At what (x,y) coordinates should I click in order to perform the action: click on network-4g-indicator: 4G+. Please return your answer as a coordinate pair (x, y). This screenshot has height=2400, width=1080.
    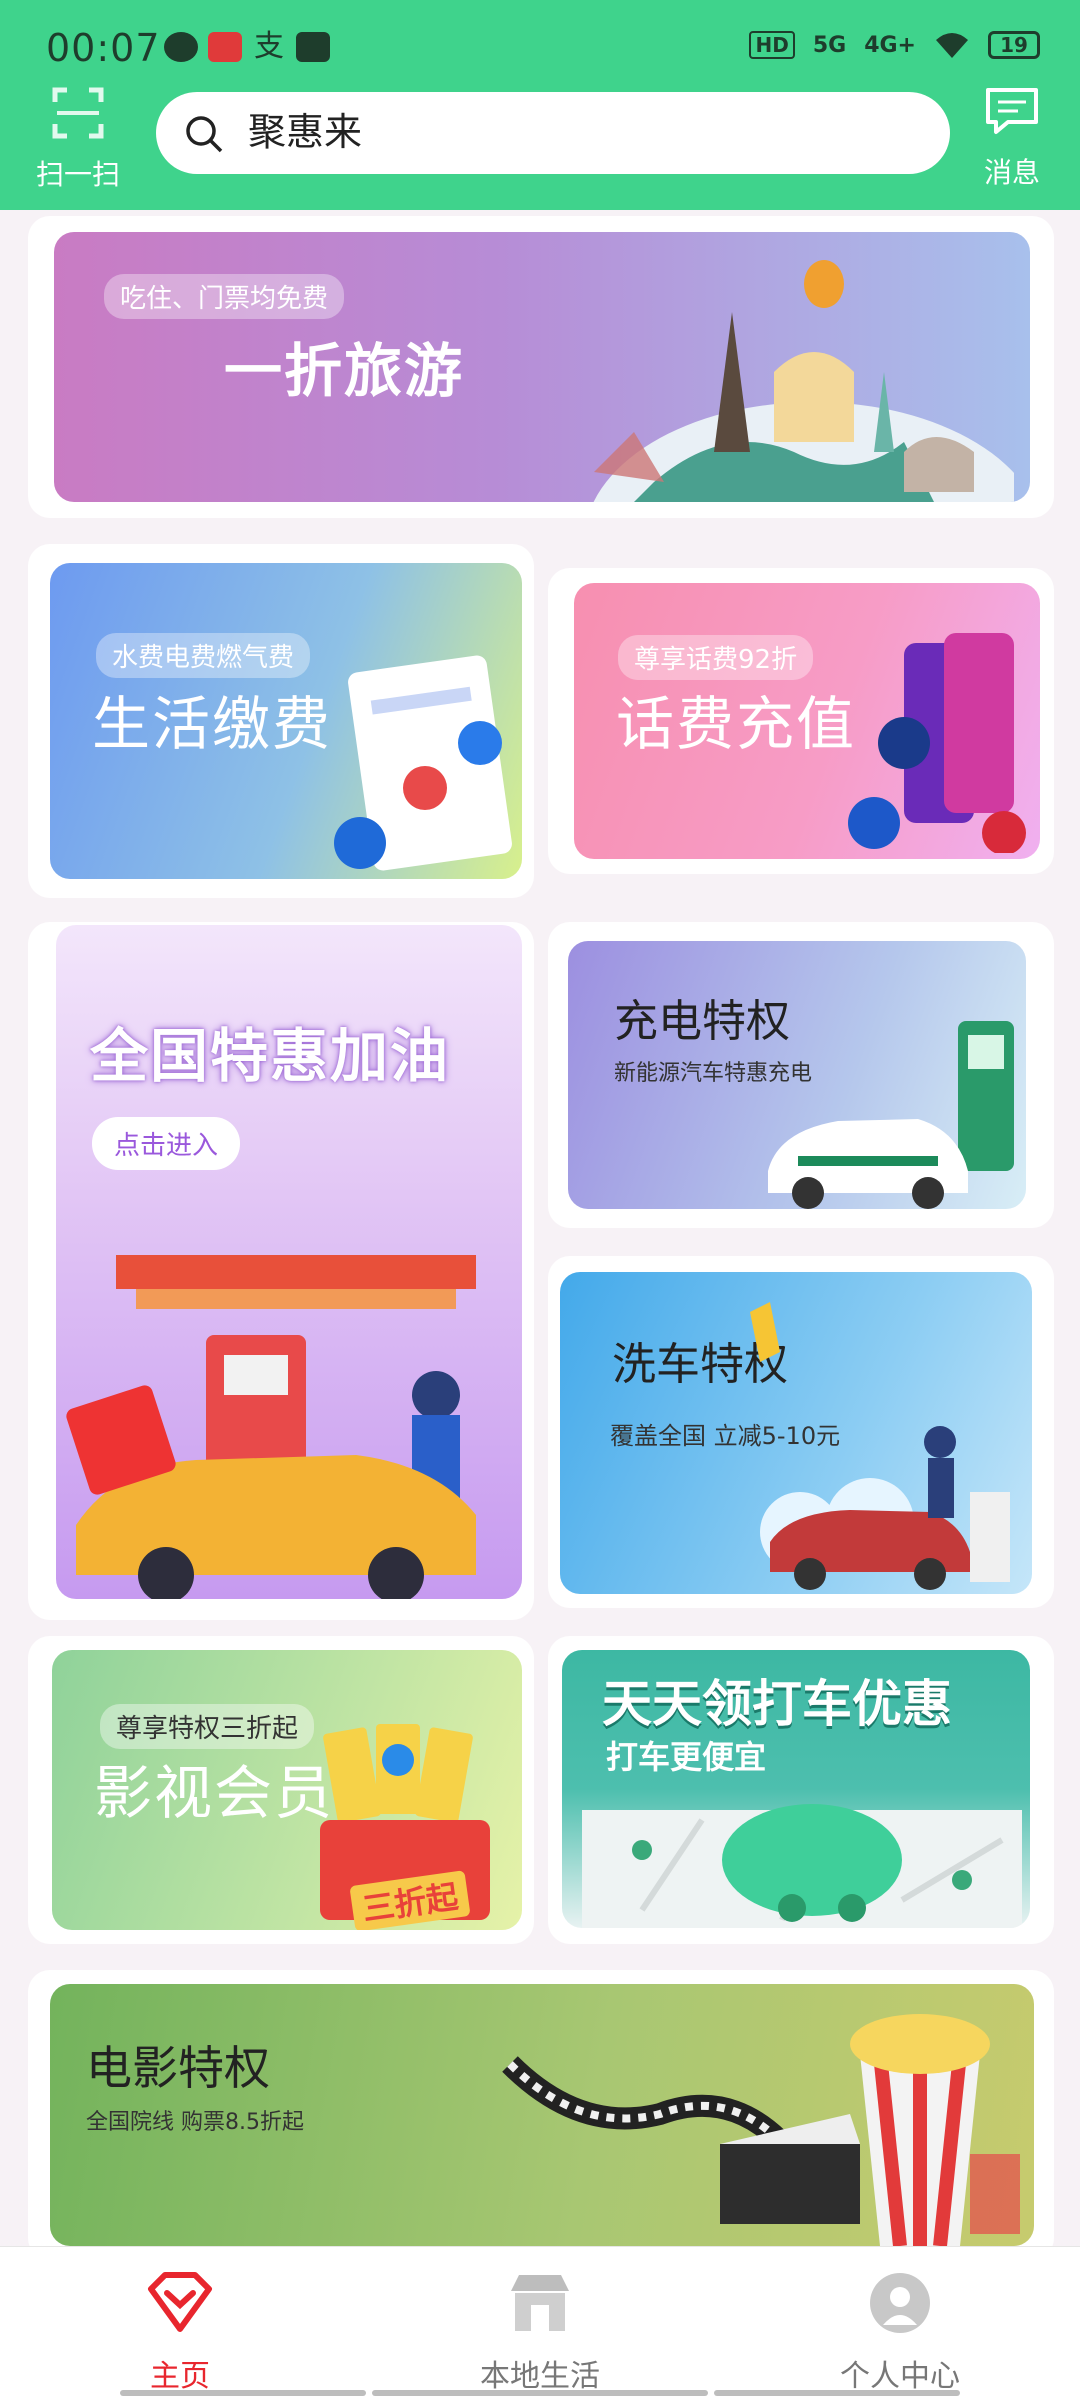
    Looking at the image, I should click on (890, 45).